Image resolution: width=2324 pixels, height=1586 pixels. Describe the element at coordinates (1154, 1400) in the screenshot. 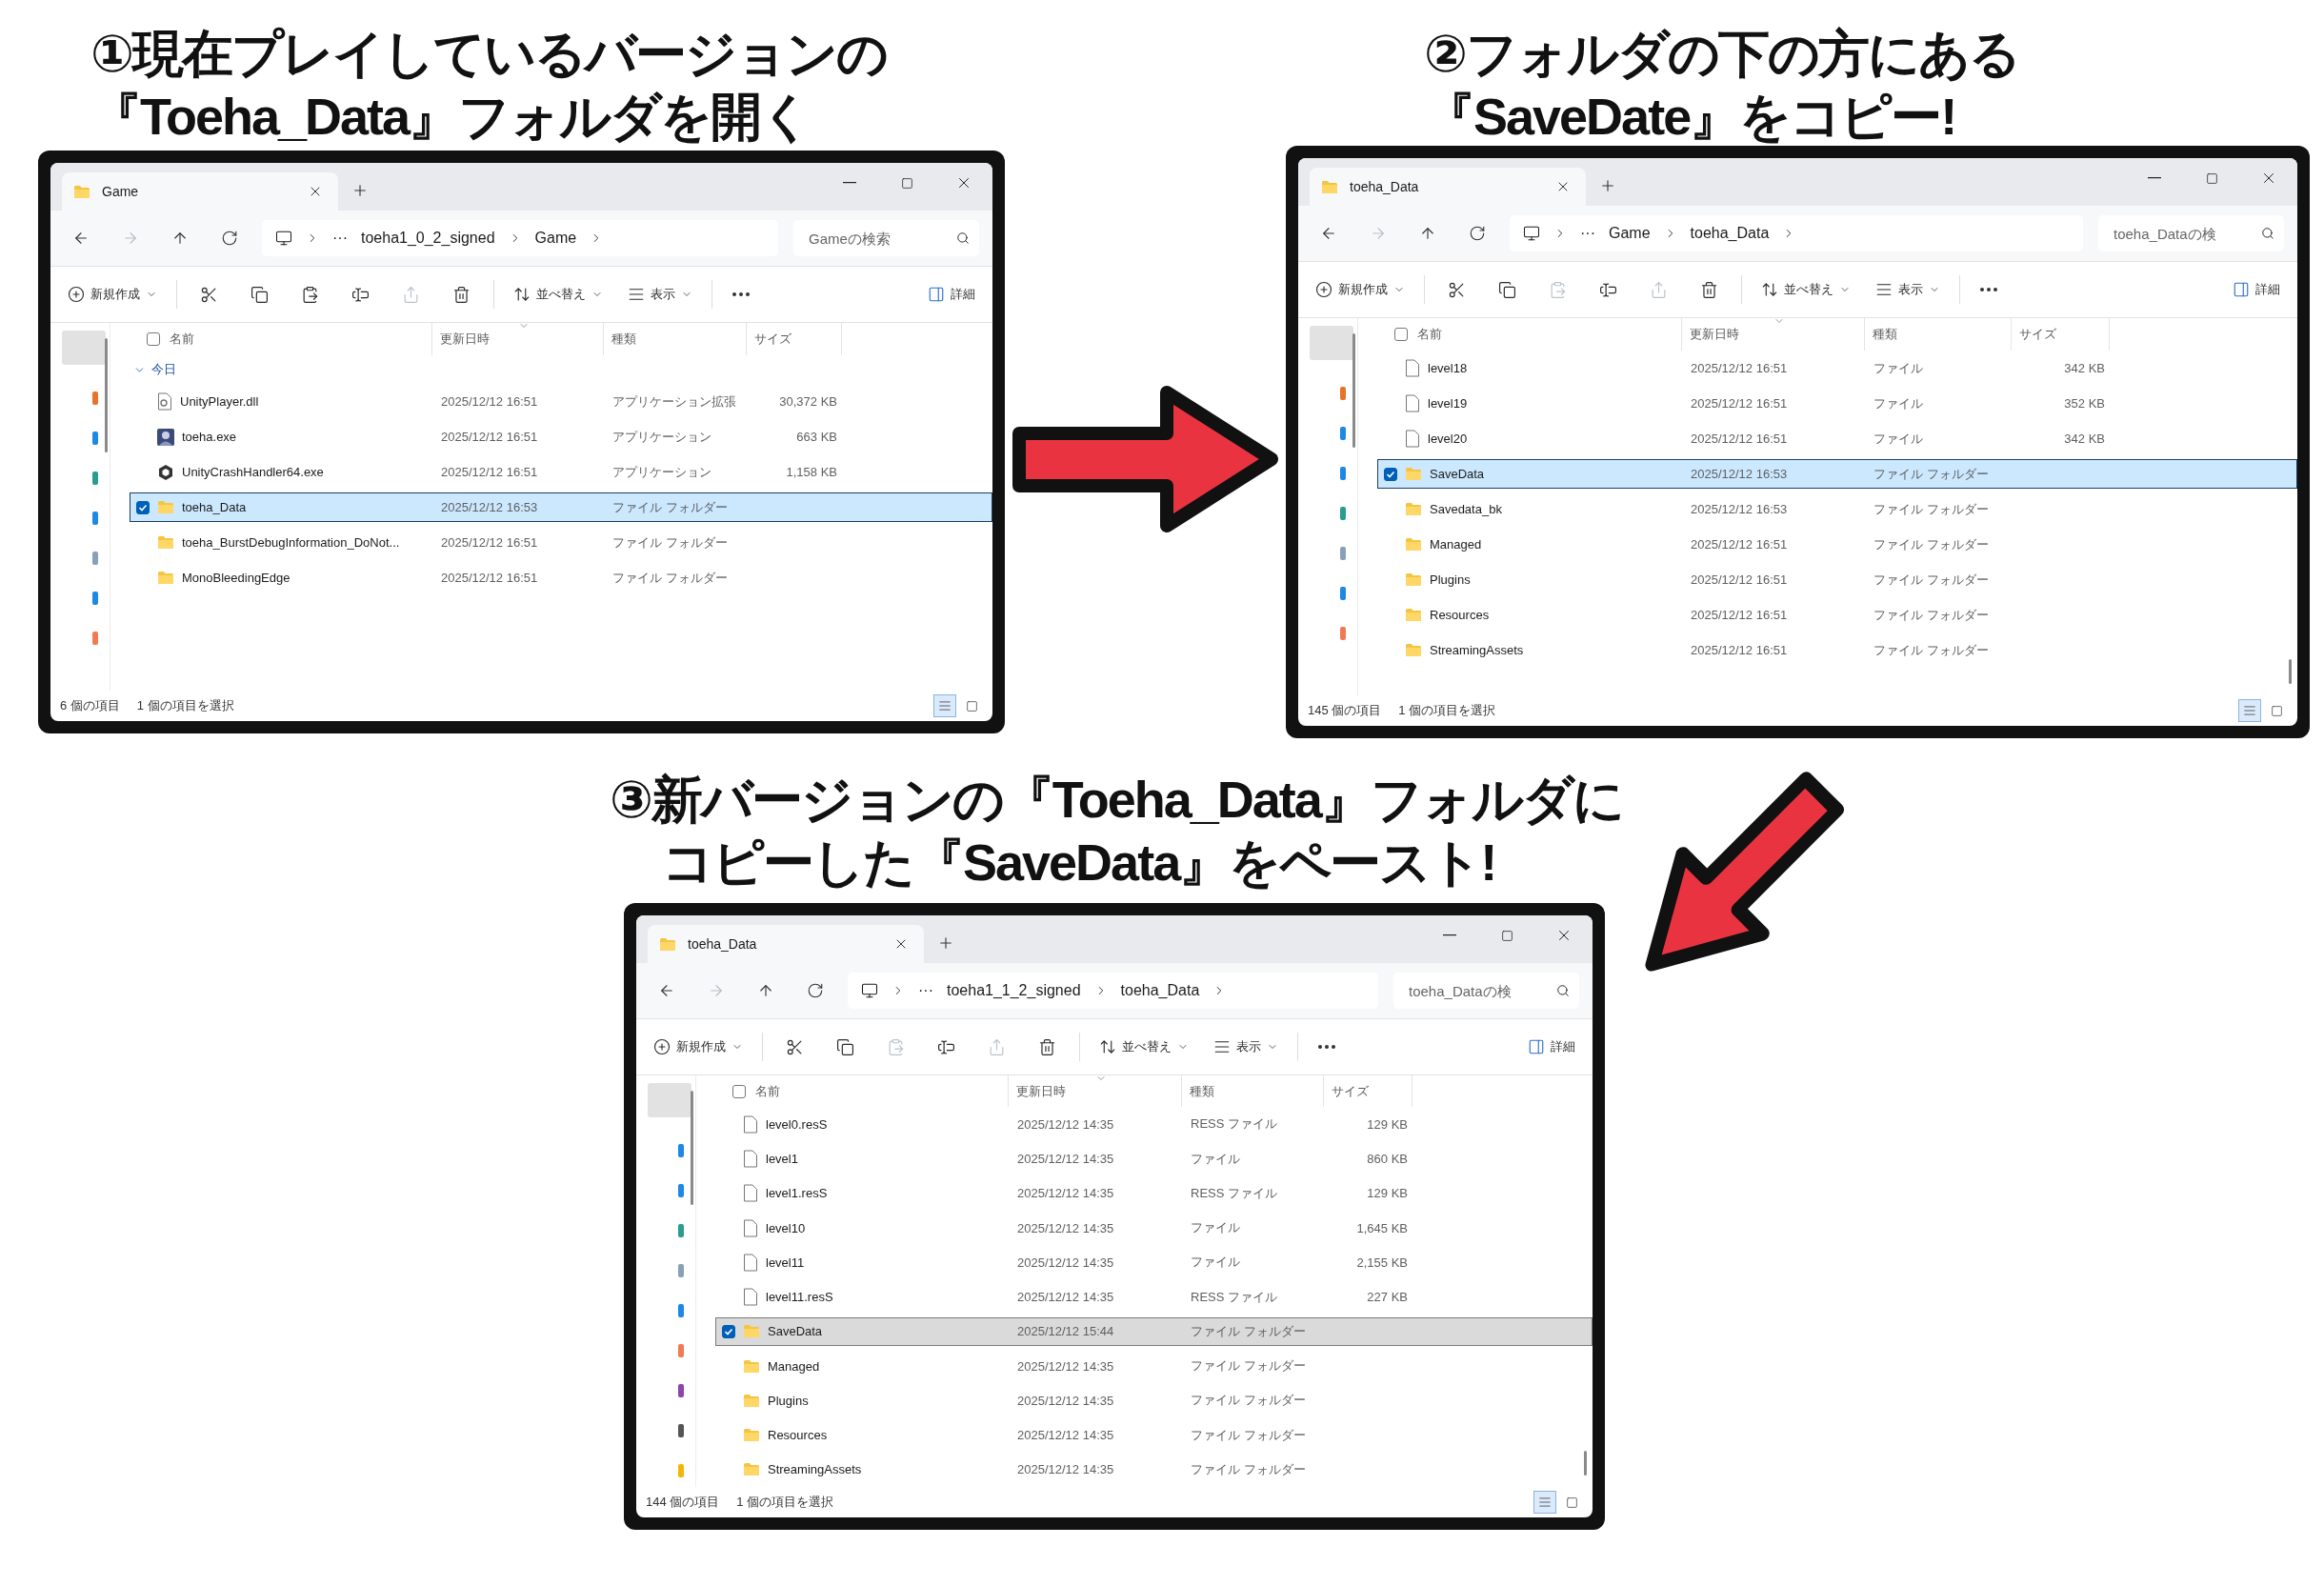

I see `file-row: Plugins 2025/12/12 14:35 ファイル フォルダー` at that location.